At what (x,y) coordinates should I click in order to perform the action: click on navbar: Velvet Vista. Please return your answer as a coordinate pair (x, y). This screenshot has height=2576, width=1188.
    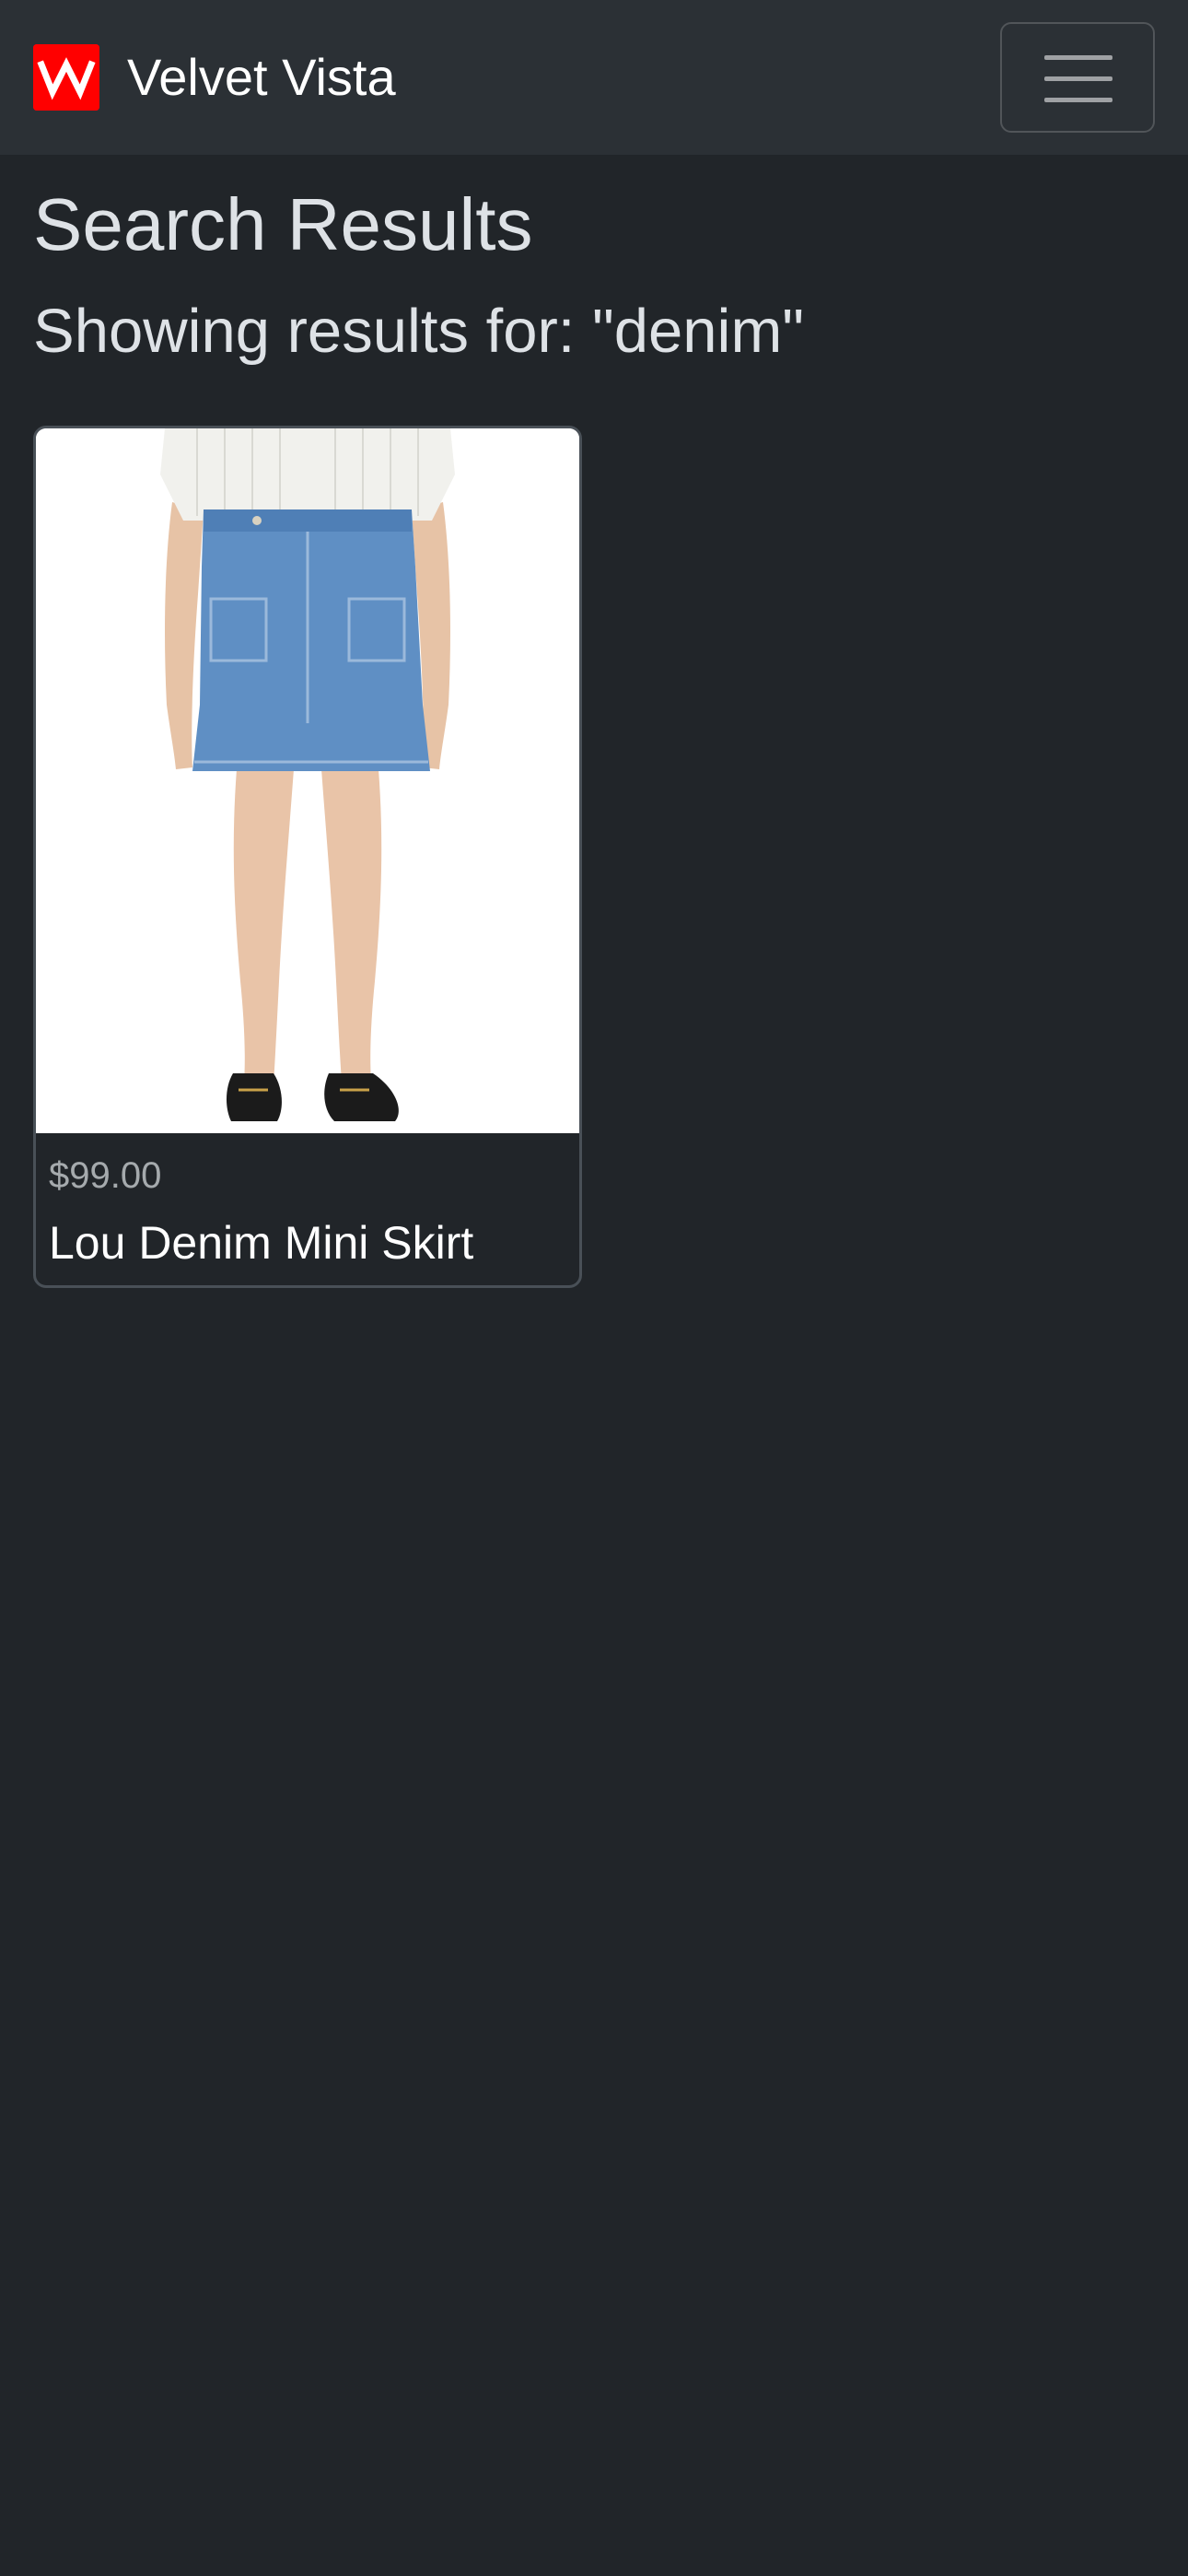
    Looking at the image, I should click on (594, 77).